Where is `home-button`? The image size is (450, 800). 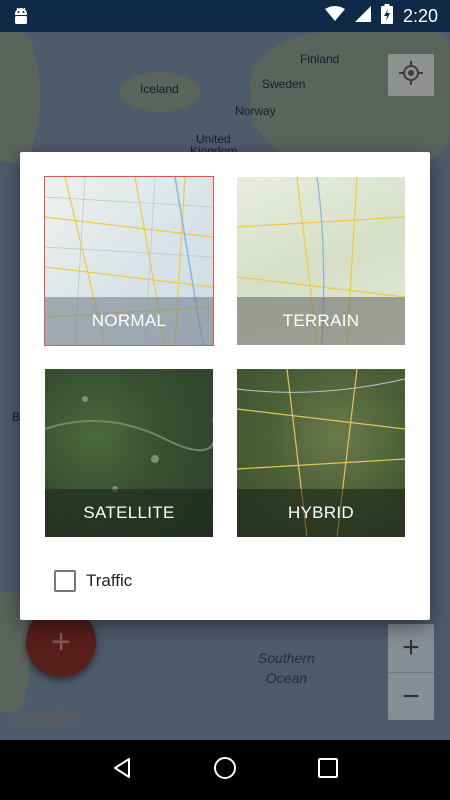 home-button is located at coordinates (225, 770).